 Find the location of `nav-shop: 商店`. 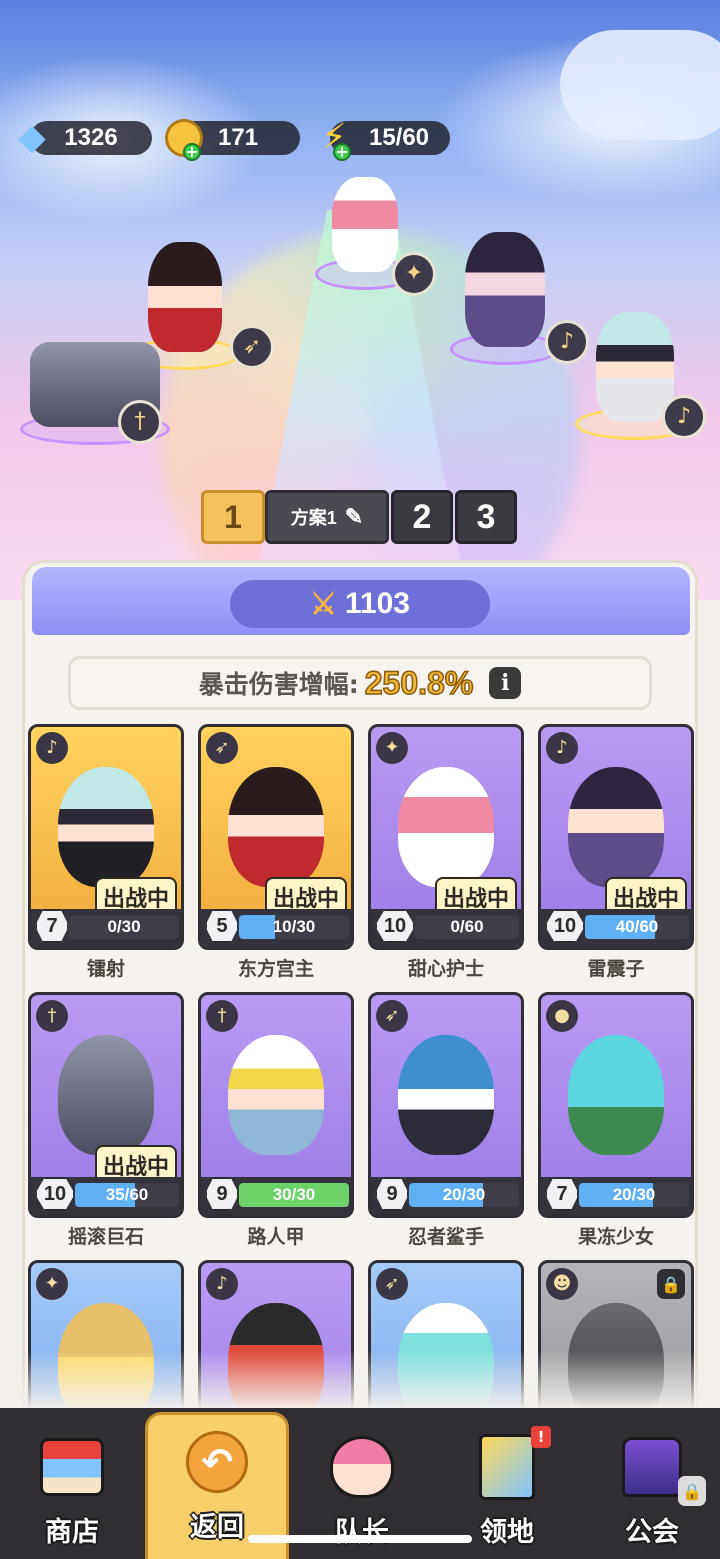

nav-shop: 商店 is located at coordinates (72, 1489).